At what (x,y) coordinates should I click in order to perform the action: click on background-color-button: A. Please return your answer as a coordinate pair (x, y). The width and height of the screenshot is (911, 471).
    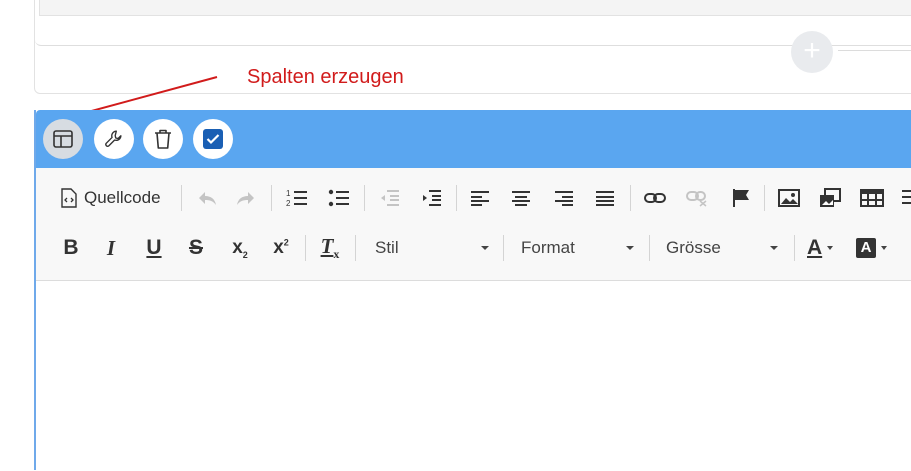
    Looking at the image, I should click on (874, 248).